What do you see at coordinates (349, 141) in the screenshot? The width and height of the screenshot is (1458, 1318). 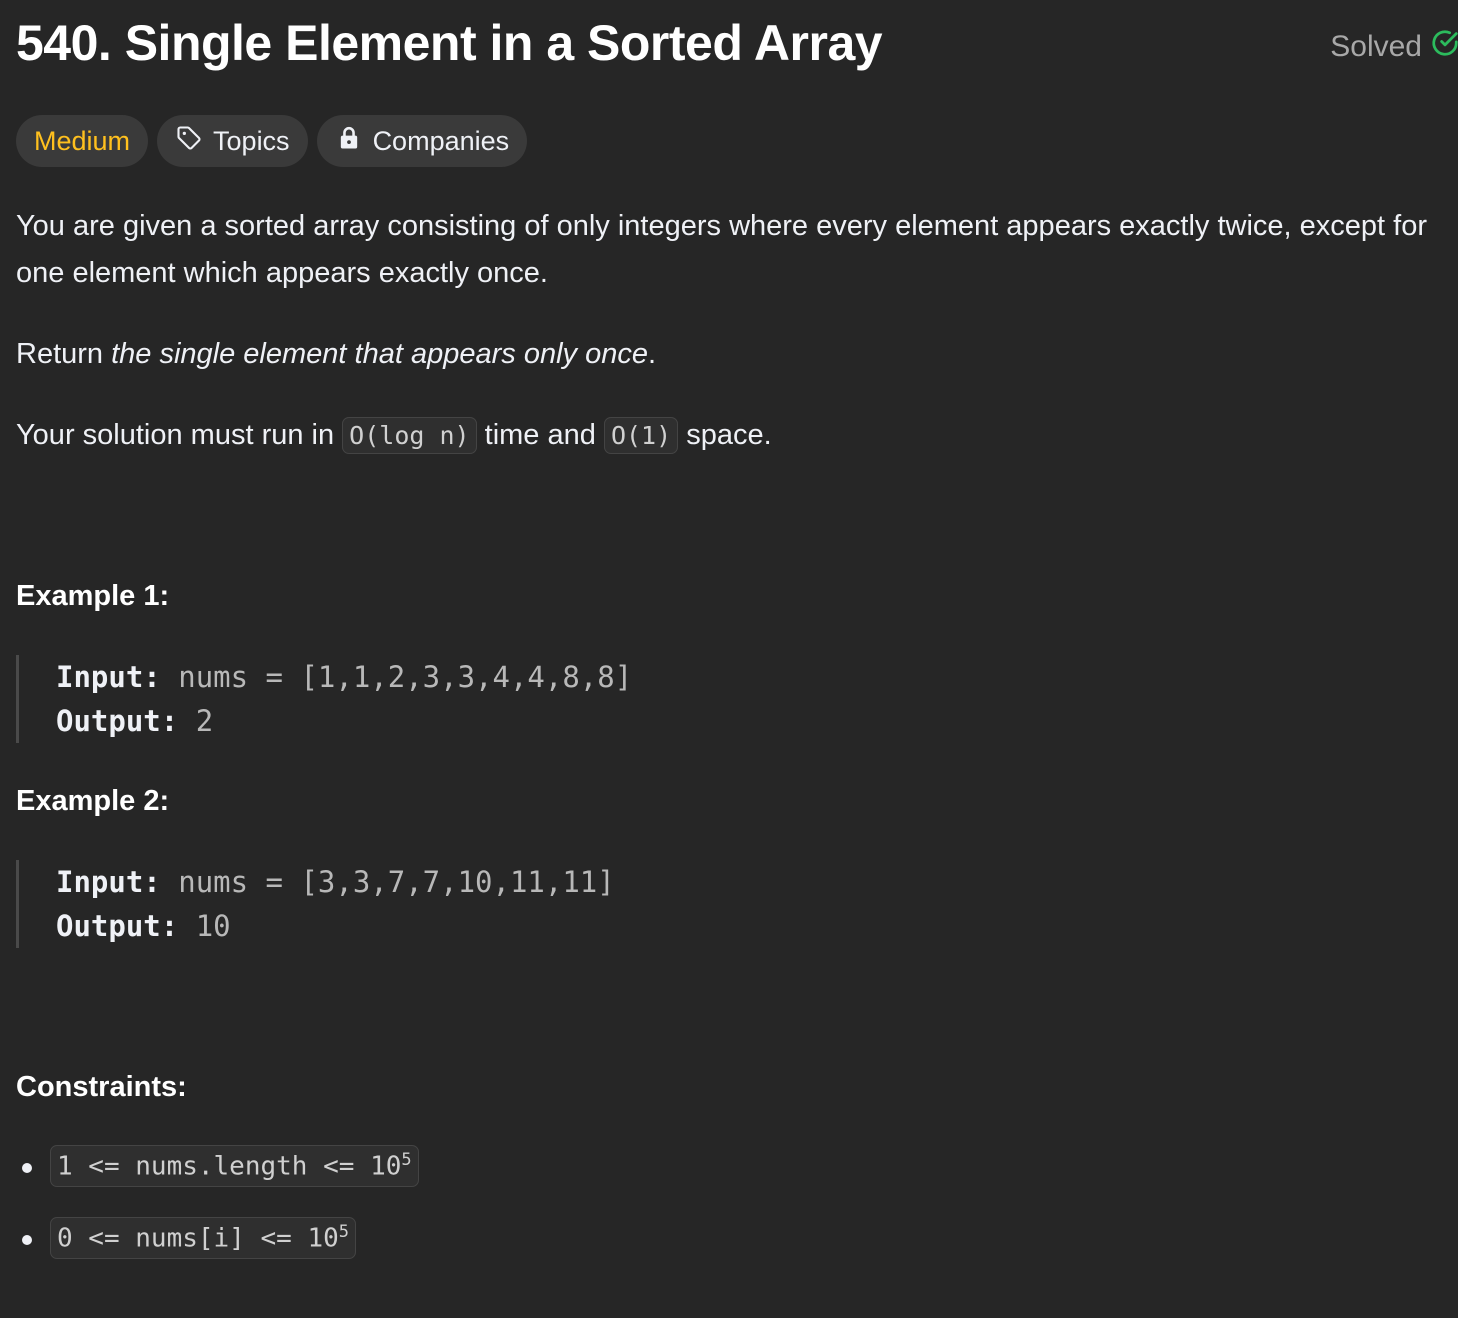 I see `lock-icon` at bounding box center [349, 141].